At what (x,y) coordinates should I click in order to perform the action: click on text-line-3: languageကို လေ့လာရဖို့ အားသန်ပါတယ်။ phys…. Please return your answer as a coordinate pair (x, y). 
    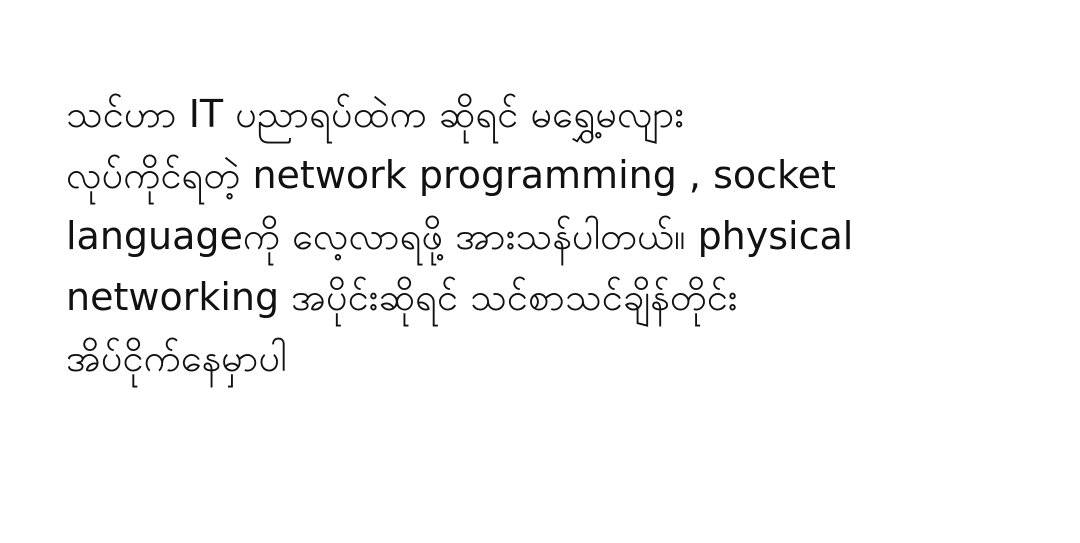
    Looking at the image, I should click on (460, 236).